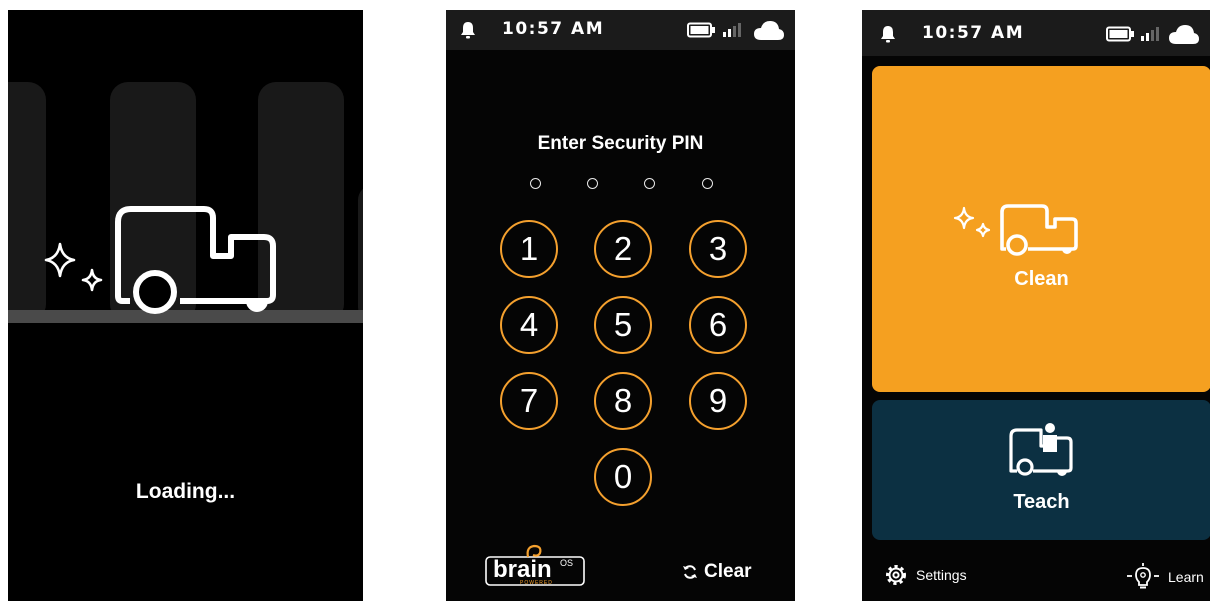  I want to click on brain-os-logo: brain OS POWERED, so click(536, 565).